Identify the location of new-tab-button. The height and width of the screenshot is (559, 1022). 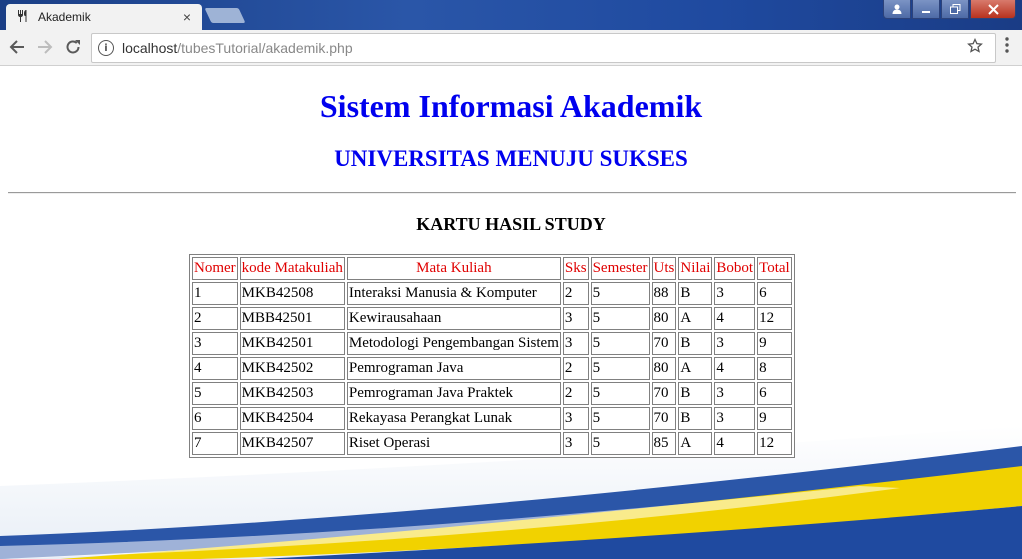
(225, 15).